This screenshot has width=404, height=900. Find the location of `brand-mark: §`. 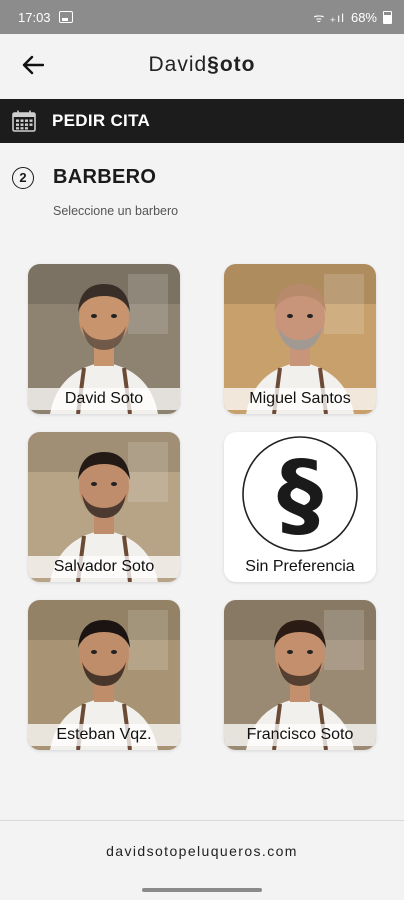

brand-mark: § is located at coordinates (213, 64).